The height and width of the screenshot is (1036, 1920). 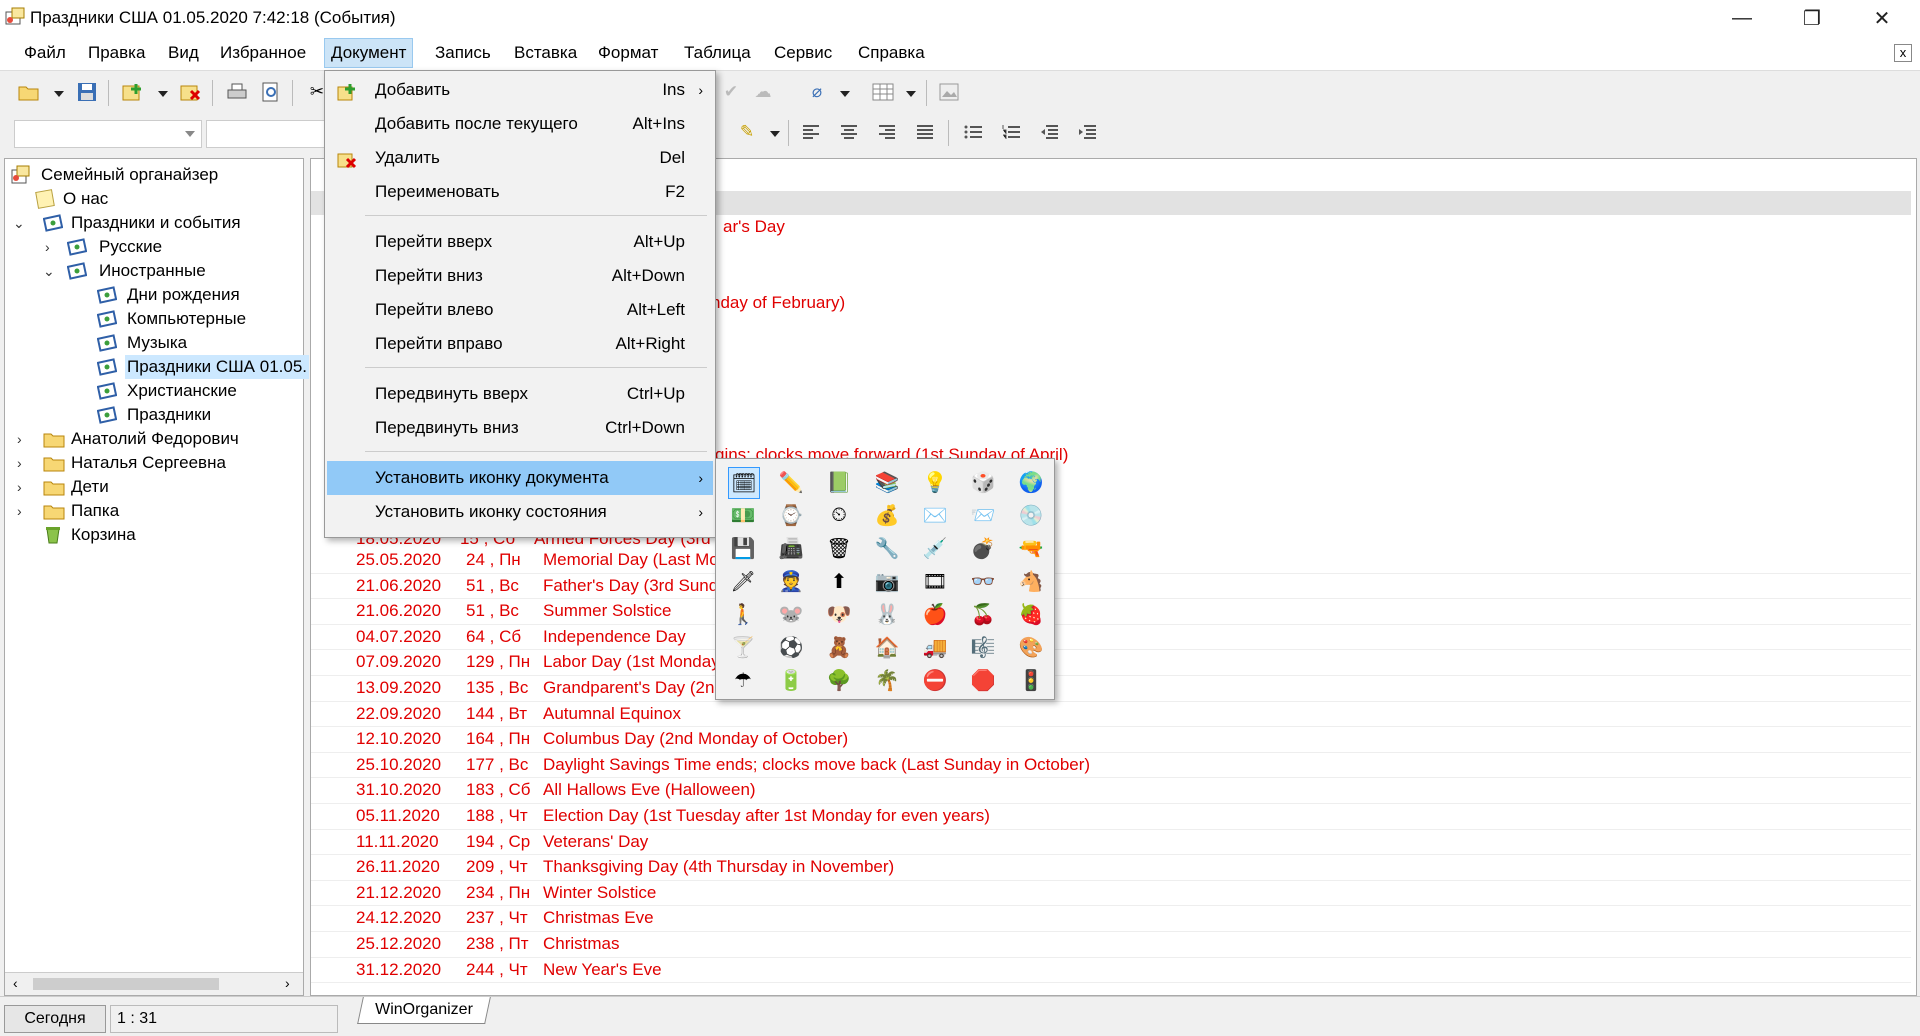 What do you see at coordinates (1111, 637) in the screenshot?
I see `table-row: 04.07.2020 64 , Сб Independence Day` at bounding box center [1111, 637].